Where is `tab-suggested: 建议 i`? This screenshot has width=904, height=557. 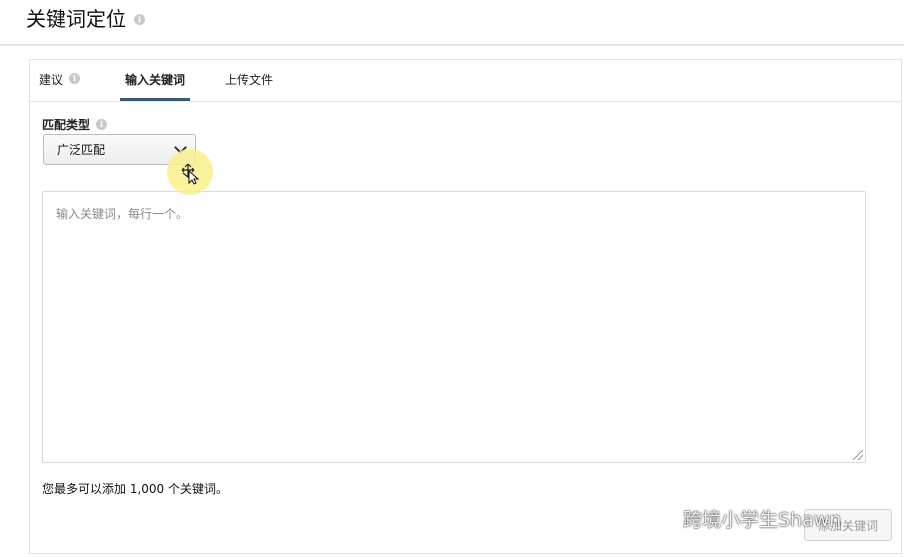 tab-suggested: 建议 i is located at coordinates (60, 86).